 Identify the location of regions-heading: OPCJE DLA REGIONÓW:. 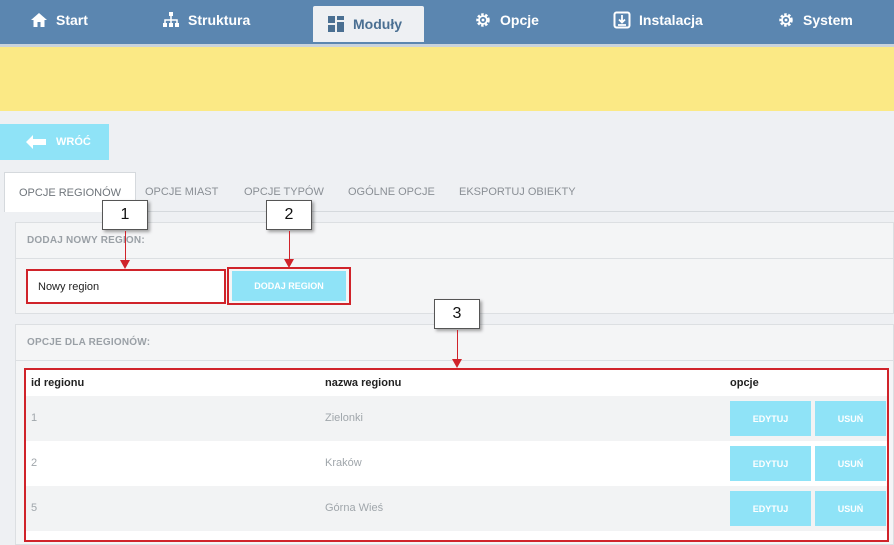
(454, 343).